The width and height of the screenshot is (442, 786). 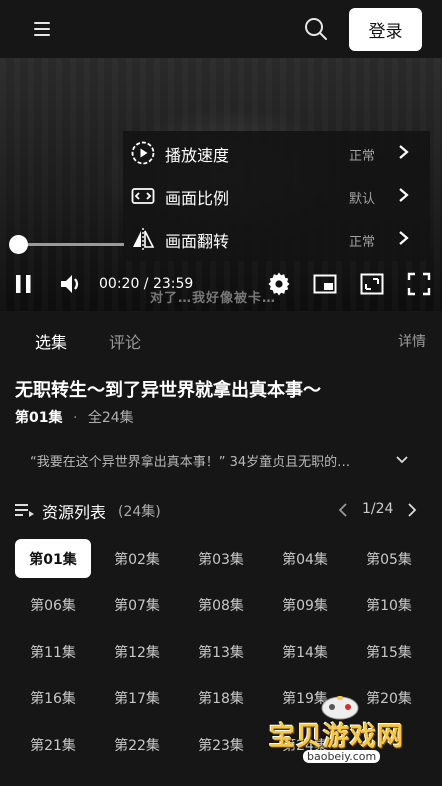 What do you see at coordinates (279, 284) in the screenshot?
I see `settings-gear-icon` at bounding box center [279, 284].